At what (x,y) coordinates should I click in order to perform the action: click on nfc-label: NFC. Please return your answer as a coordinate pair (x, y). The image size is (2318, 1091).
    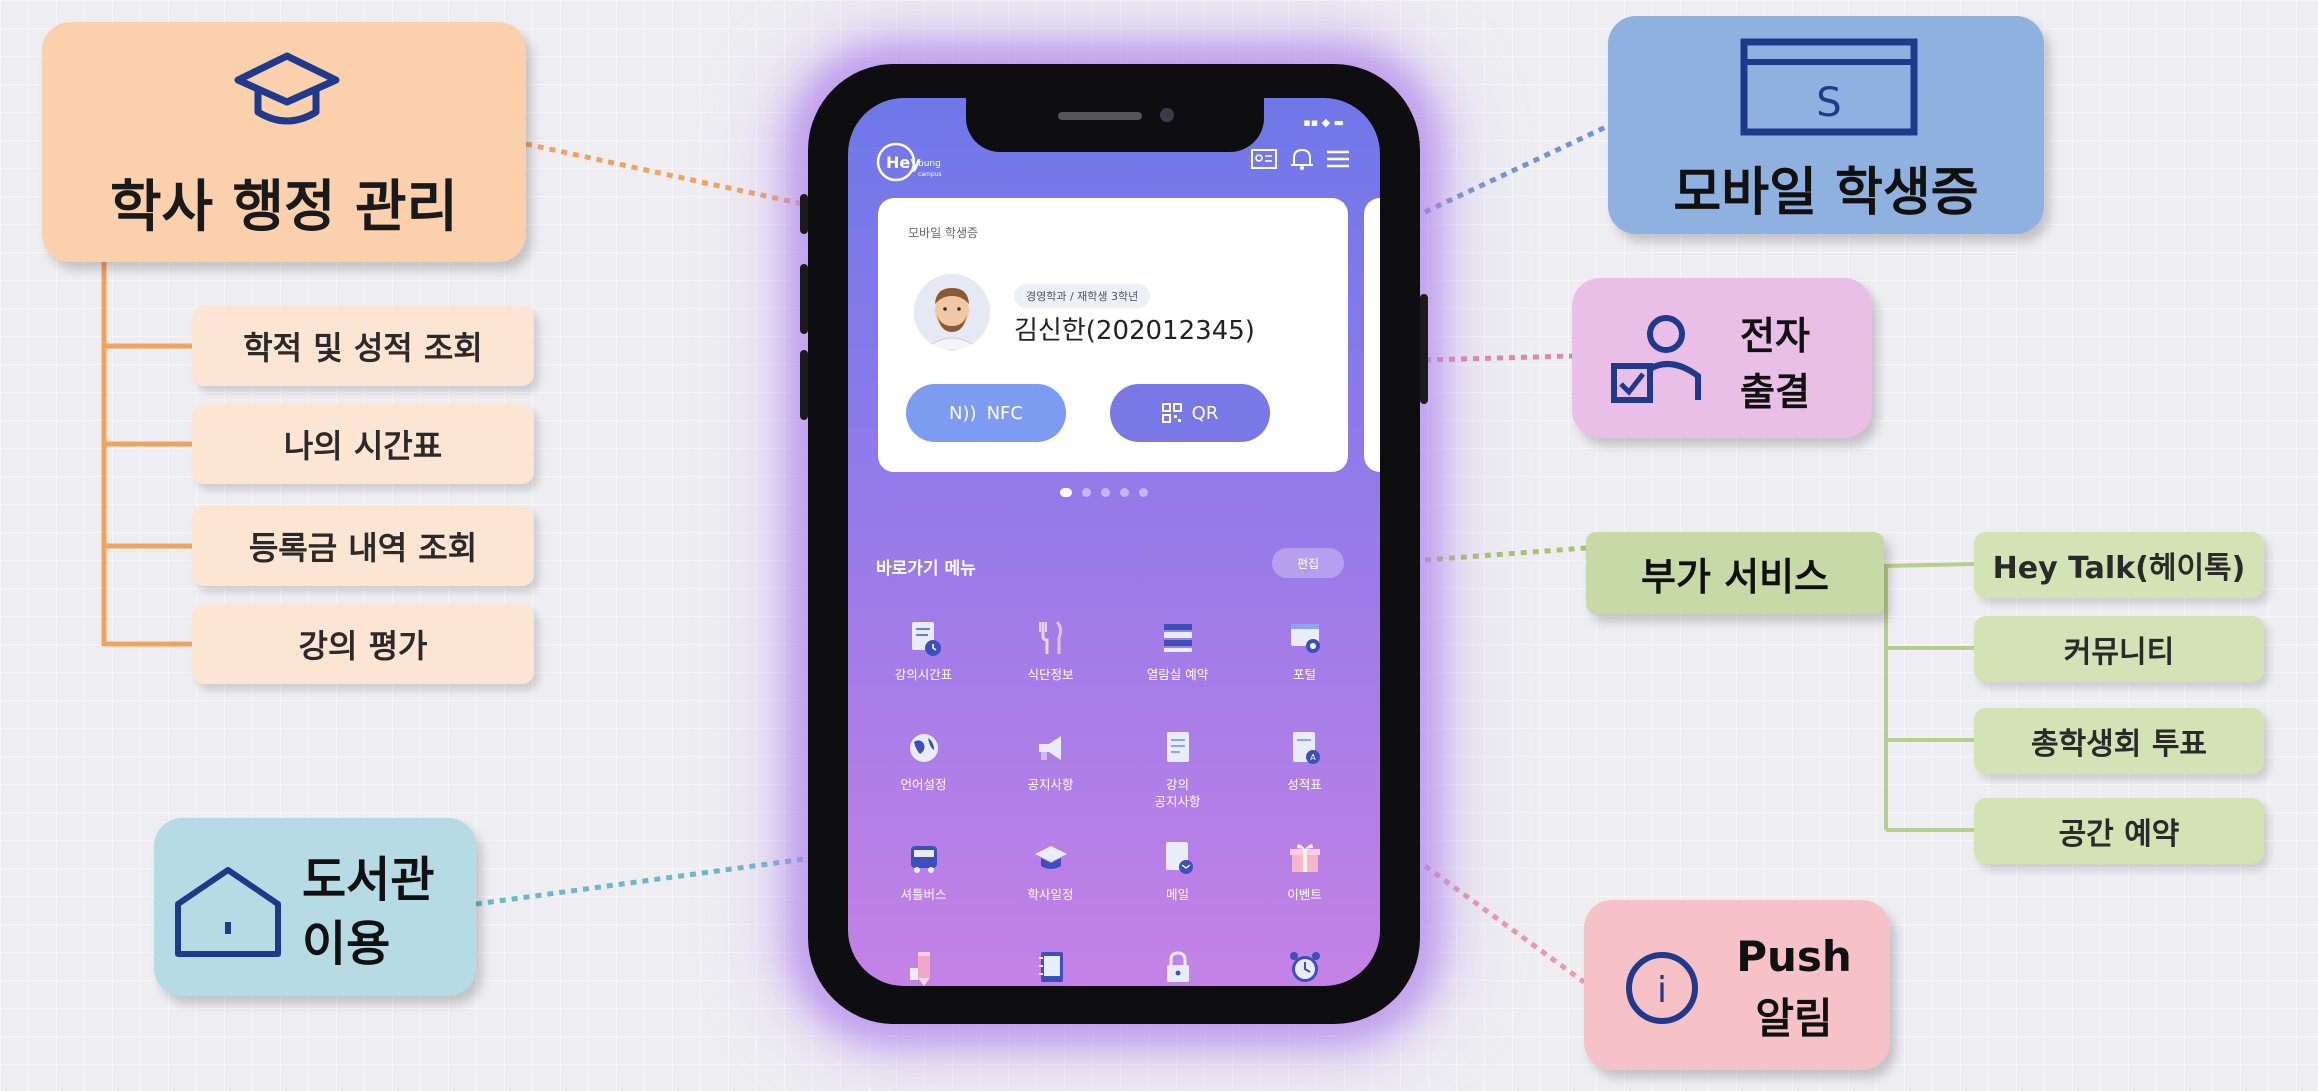
    Looking at the image, I should click on (1004, 413).